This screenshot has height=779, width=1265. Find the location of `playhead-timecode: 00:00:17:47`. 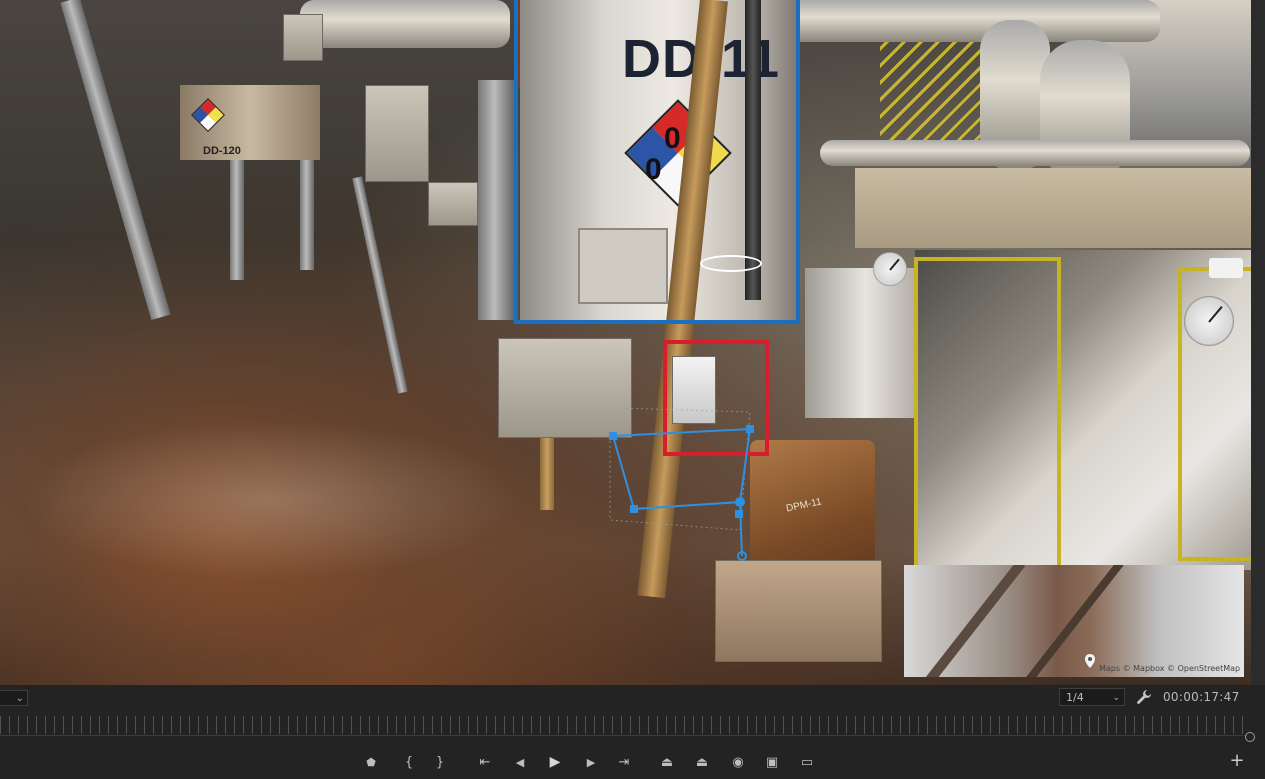

playhead-timecode: 00:00:17:47 is located at coordinates (1201, 697).